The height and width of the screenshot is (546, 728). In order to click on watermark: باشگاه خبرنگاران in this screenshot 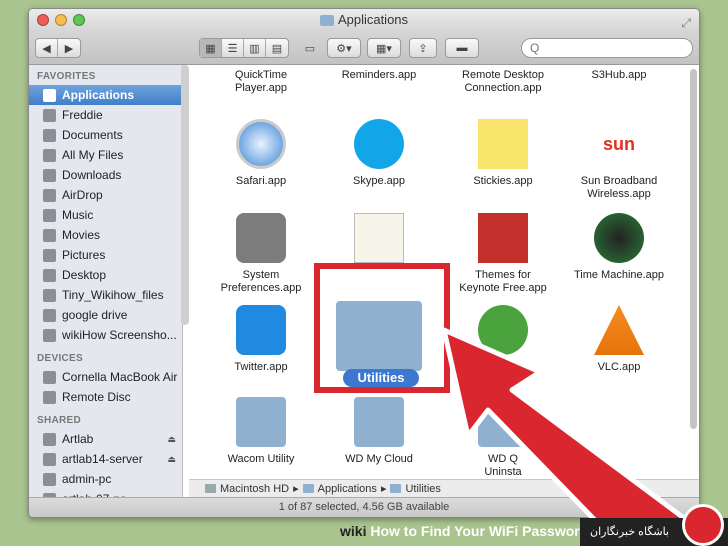, I will do `click(654, 525)`.